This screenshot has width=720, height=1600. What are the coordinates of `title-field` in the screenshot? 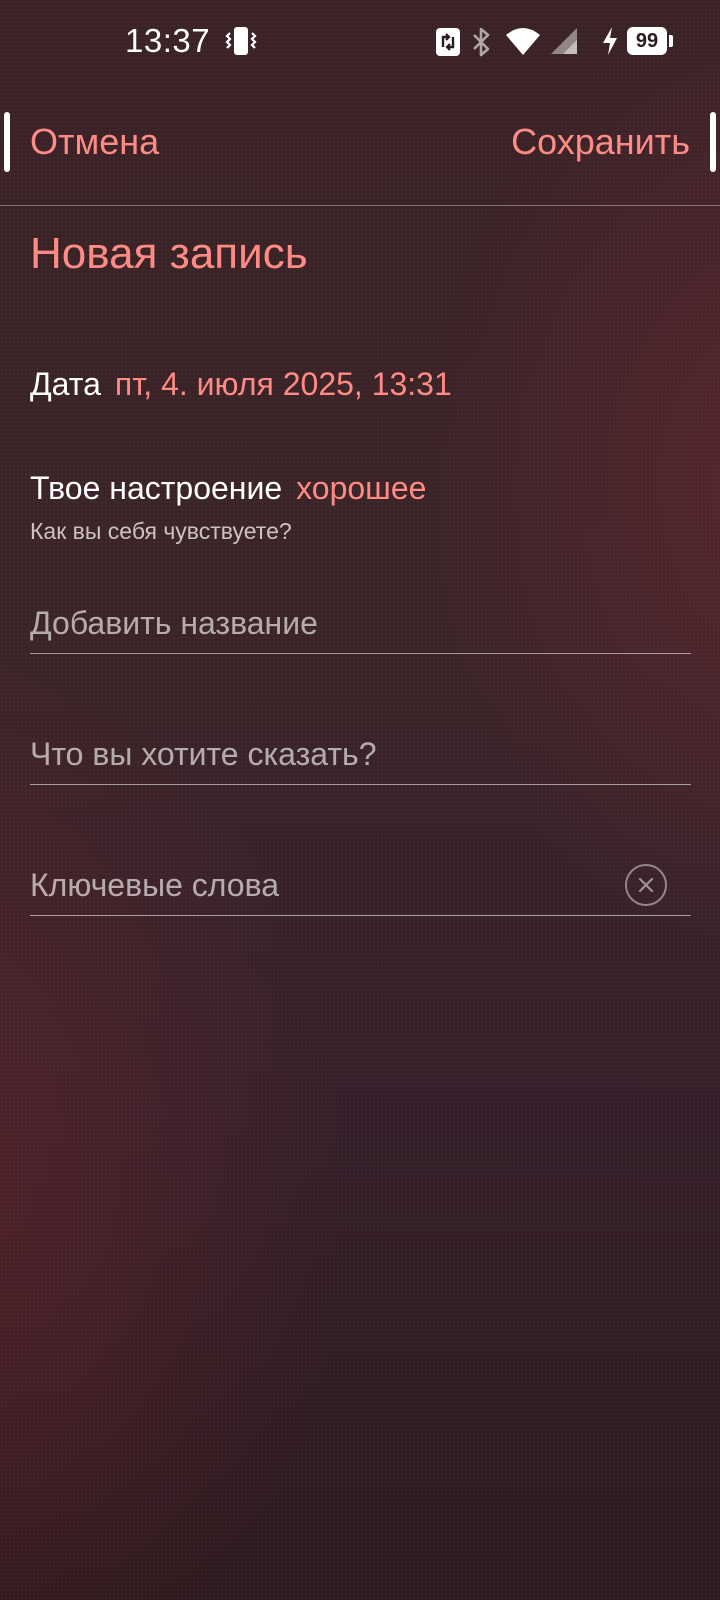 It's located at (360, 623).